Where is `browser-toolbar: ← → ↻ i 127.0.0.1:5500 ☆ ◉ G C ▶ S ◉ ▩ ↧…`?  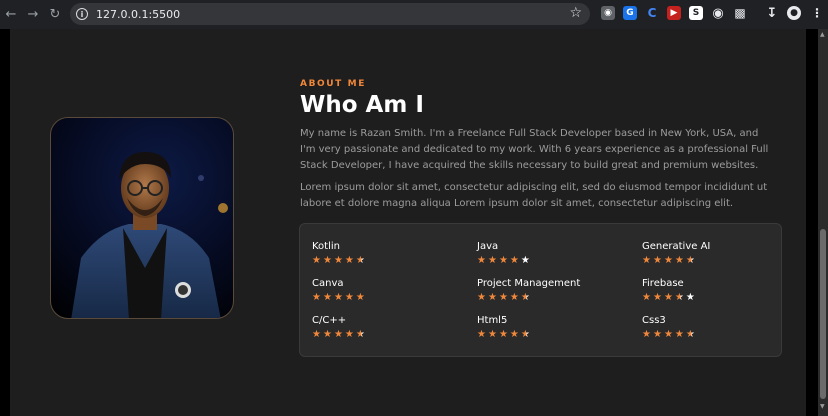 browser-toolbar: ← → ↻ i 127.0.0.1:5500 ☆ ◉ G C ▶ S ◉ ▩ ↧… is located at coordinates (414, 14).